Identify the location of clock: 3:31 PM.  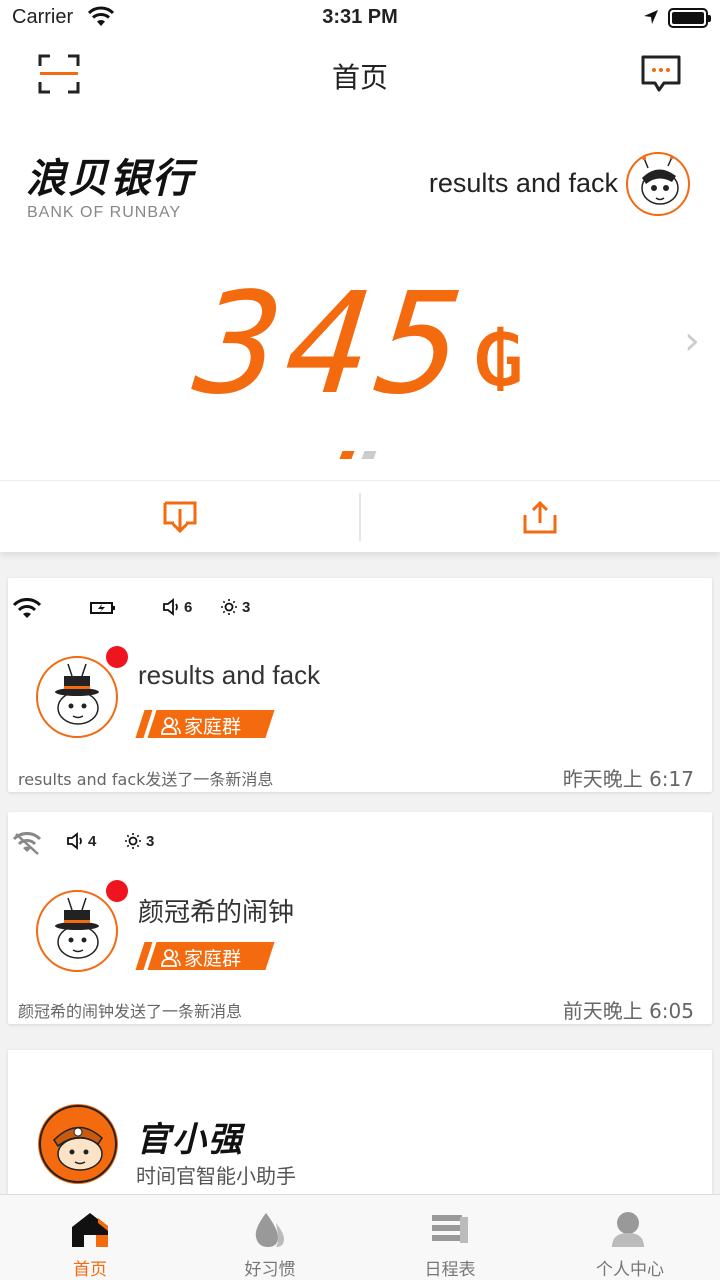
(360, 17).